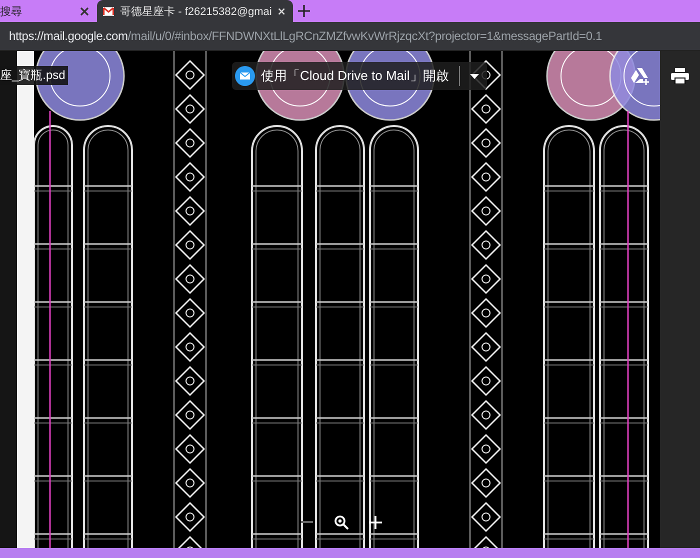 This screenshot has height=558, width=700. What do you see at coordinates (84, 11) in the screenshot?
I see `close-icon` at bounding box center [84, 11].